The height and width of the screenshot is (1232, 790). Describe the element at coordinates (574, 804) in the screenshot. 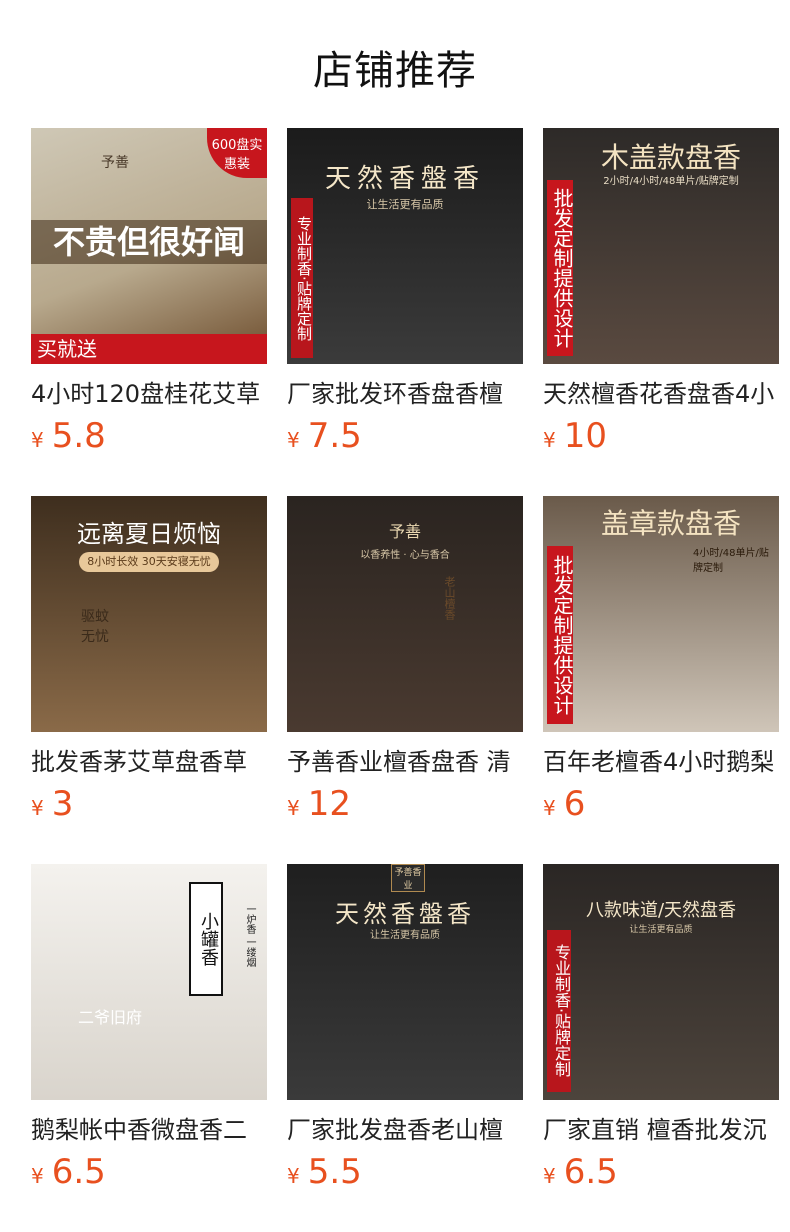

I see `price-value: 6` at that location.